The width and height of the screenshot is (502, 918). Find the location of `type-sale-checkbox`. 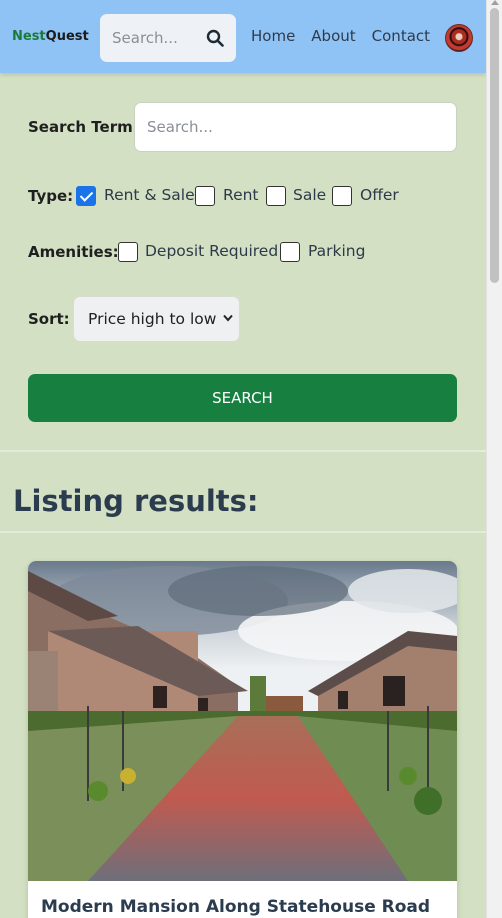

type-sale-checkbox is located at coordinates (276, 196).